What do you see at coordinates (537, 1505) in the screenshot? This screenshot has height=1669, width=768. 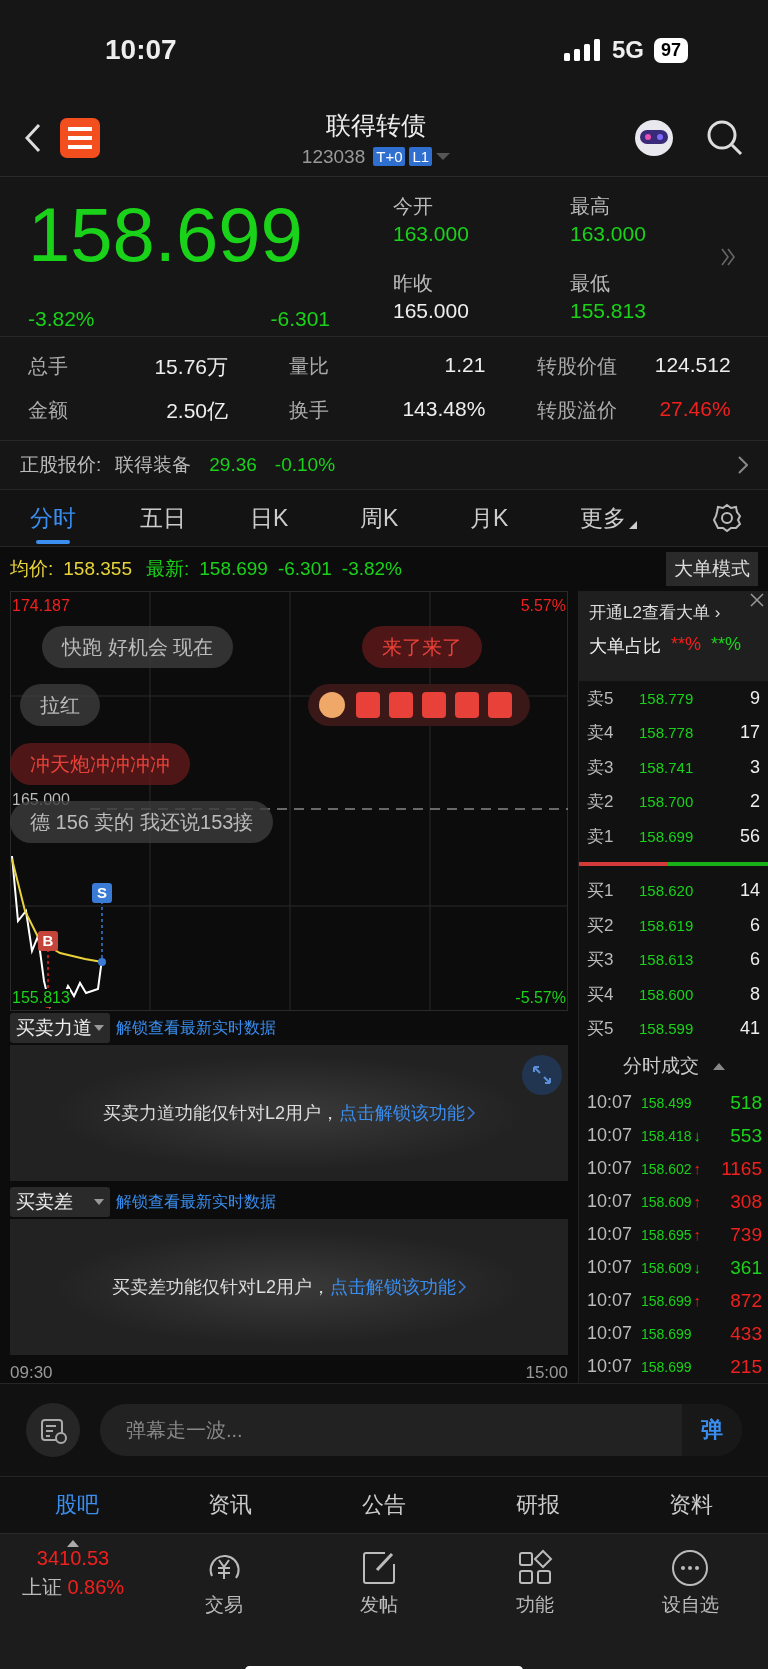 I see `section-tab: 研报` at bounding box center [537, 1505].